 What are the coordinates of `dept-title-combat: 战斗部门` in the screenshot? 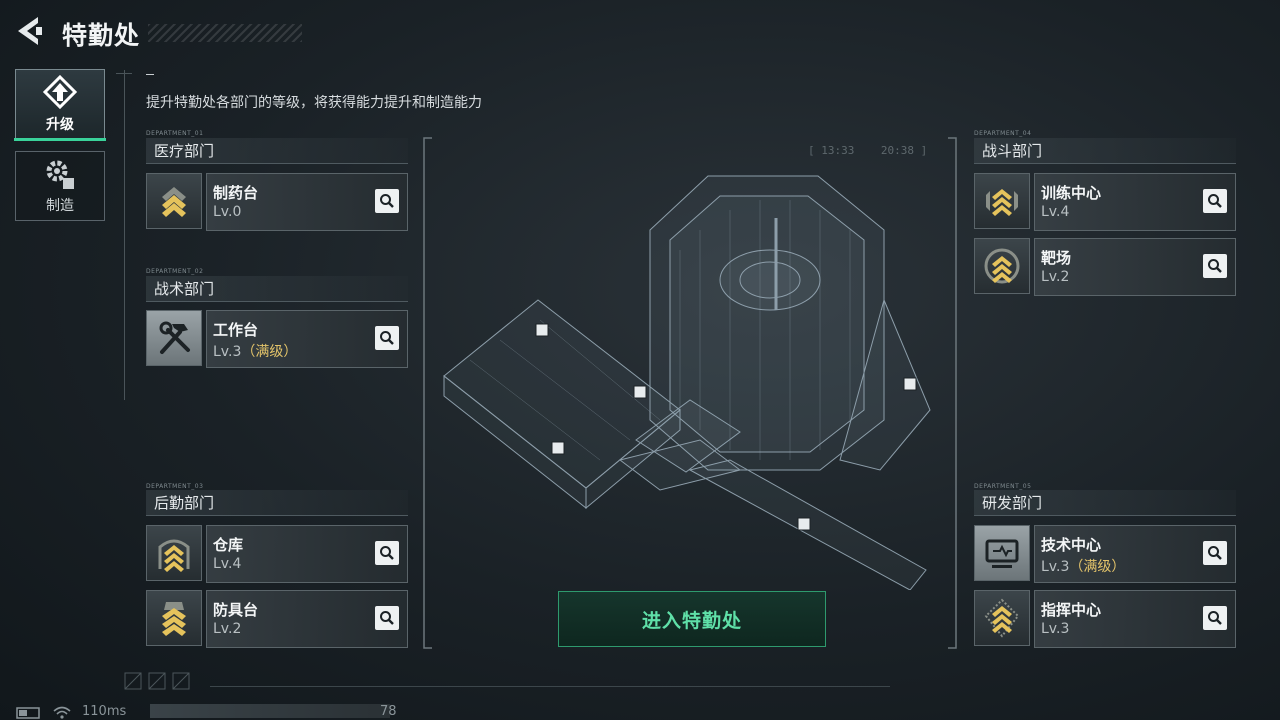 It's located at (1105, 151).